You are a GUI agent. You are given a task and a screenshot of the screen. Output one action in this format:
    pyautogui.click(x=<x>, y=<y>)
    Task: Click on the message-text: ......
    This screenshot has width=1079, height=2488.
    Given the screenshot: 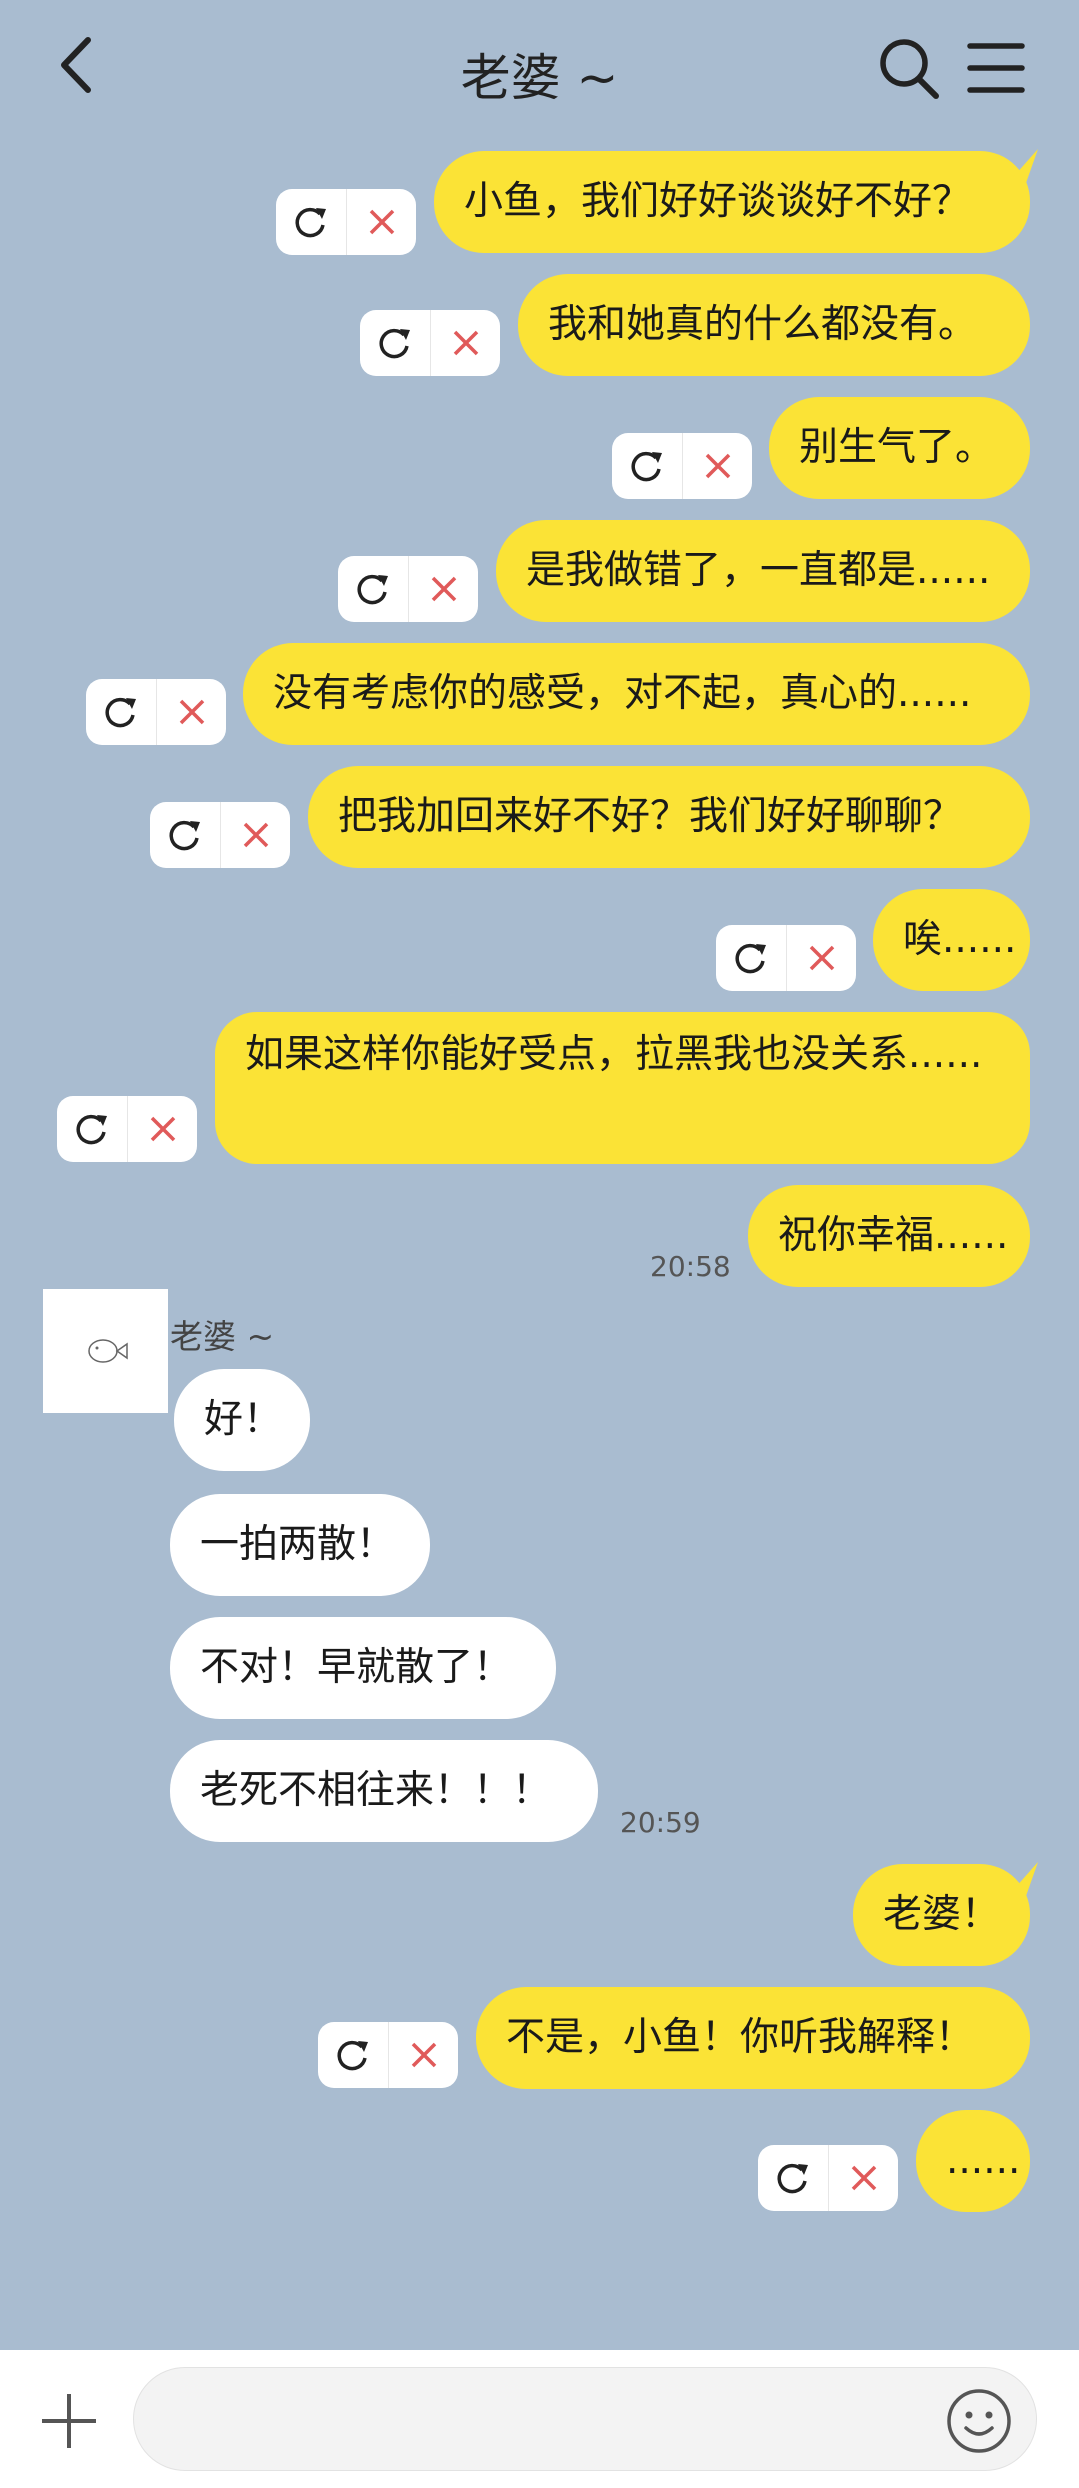 What is the action you would take?
    pyautogui.click(x=983, y=2160)
    